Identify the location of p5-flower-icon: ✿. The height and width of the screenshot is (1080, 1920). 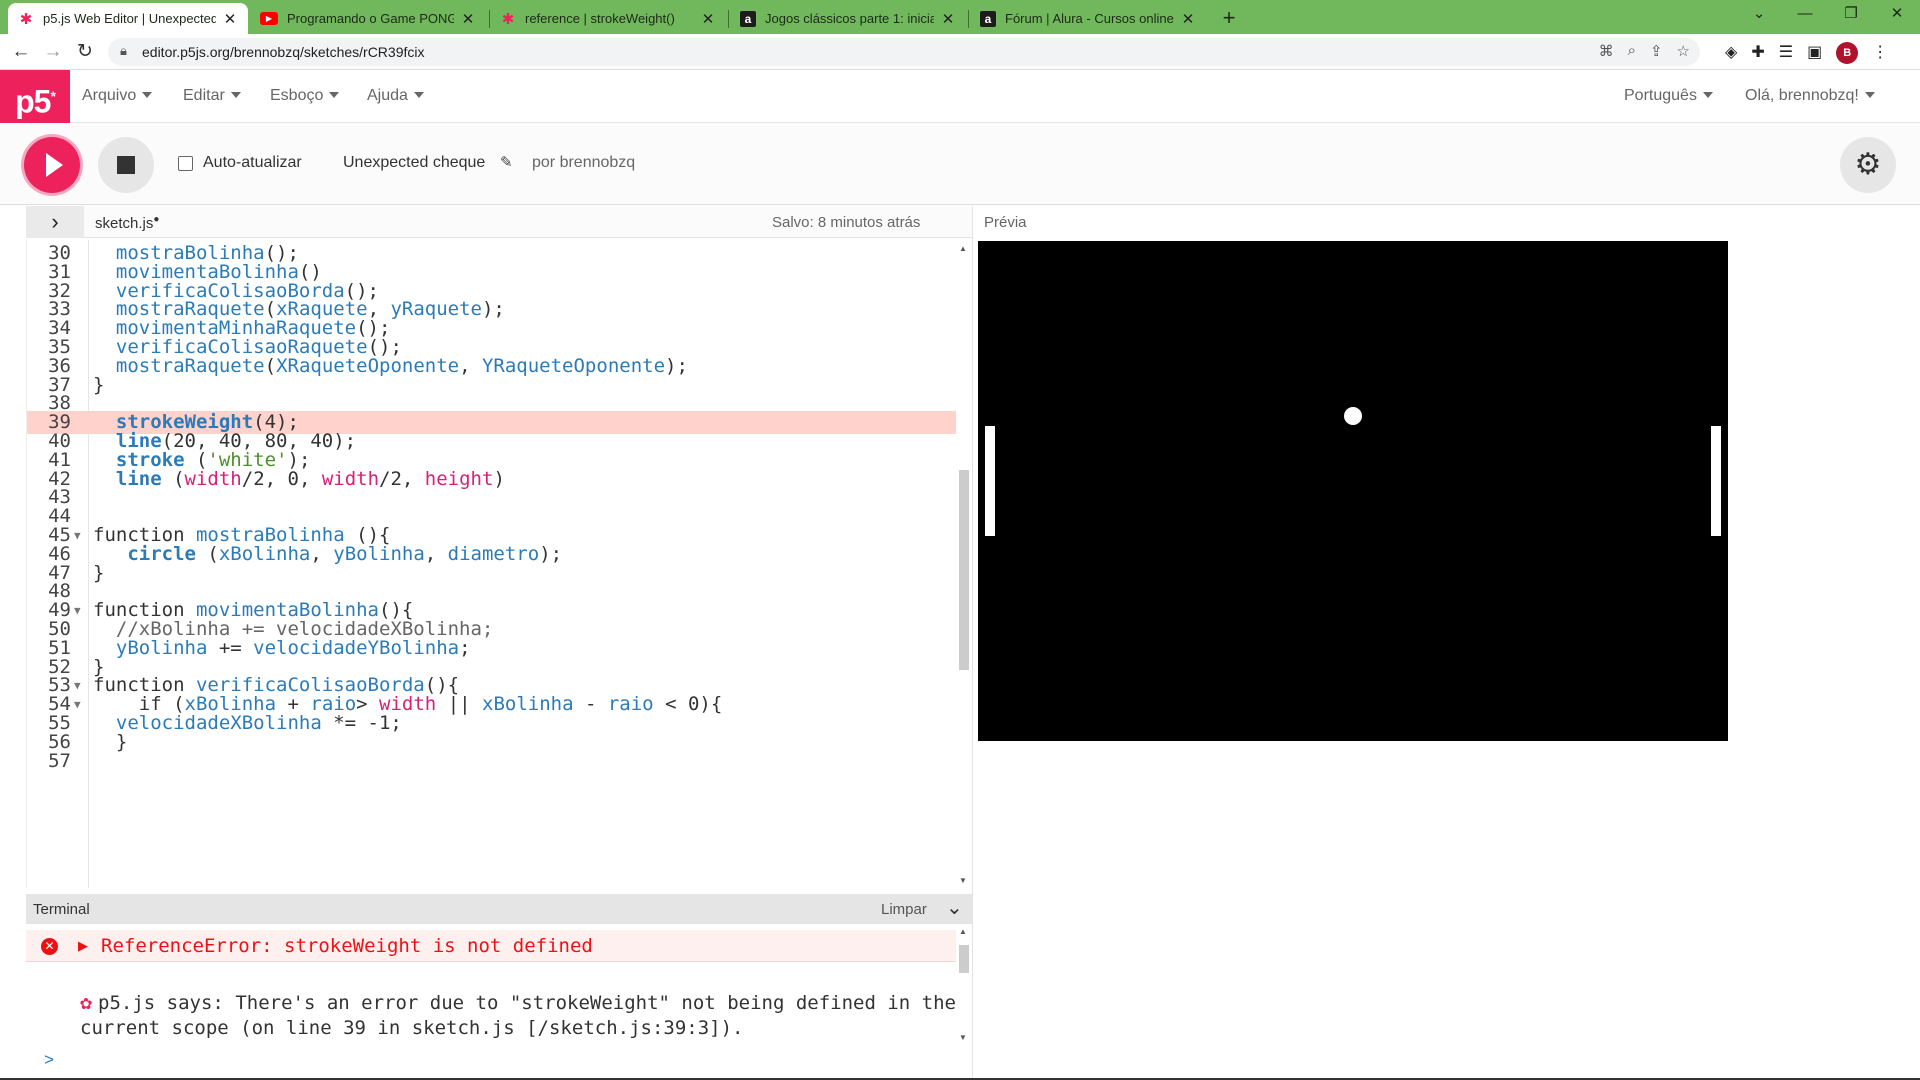
(86, 1002).